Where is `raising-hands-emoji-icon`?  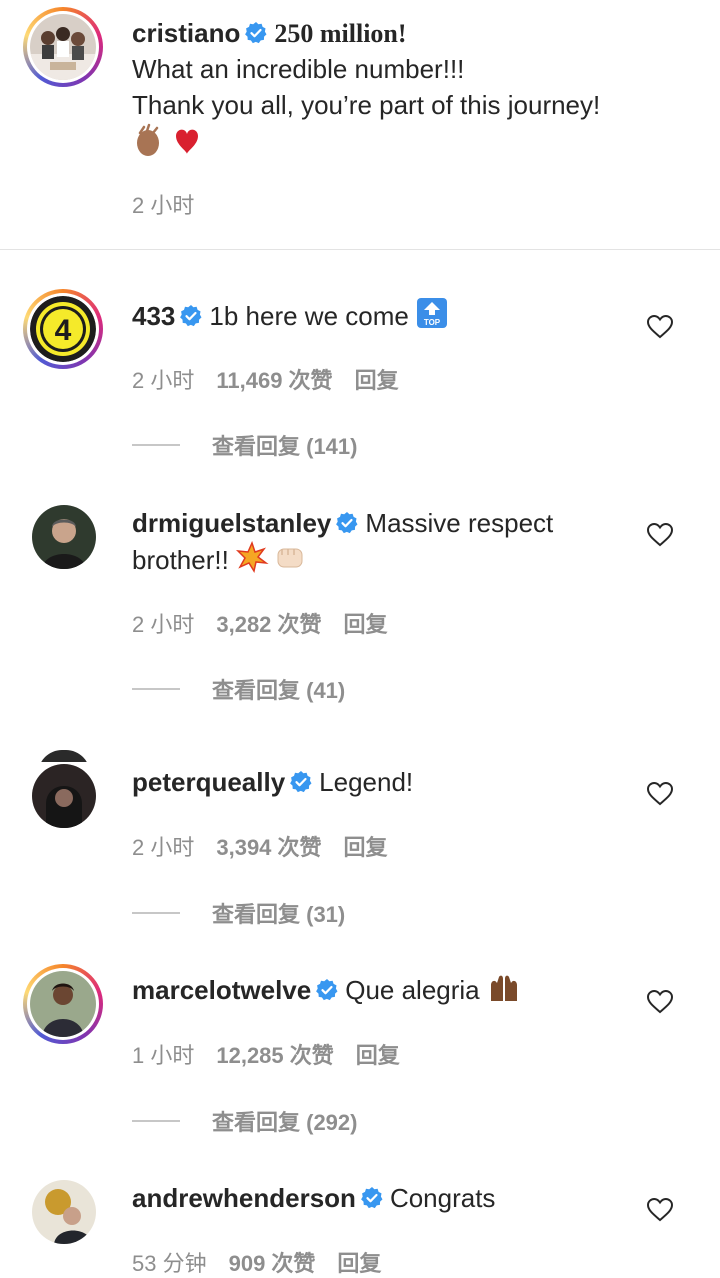
raising-hands-emoji-icon is located at coordinates (503, 988).